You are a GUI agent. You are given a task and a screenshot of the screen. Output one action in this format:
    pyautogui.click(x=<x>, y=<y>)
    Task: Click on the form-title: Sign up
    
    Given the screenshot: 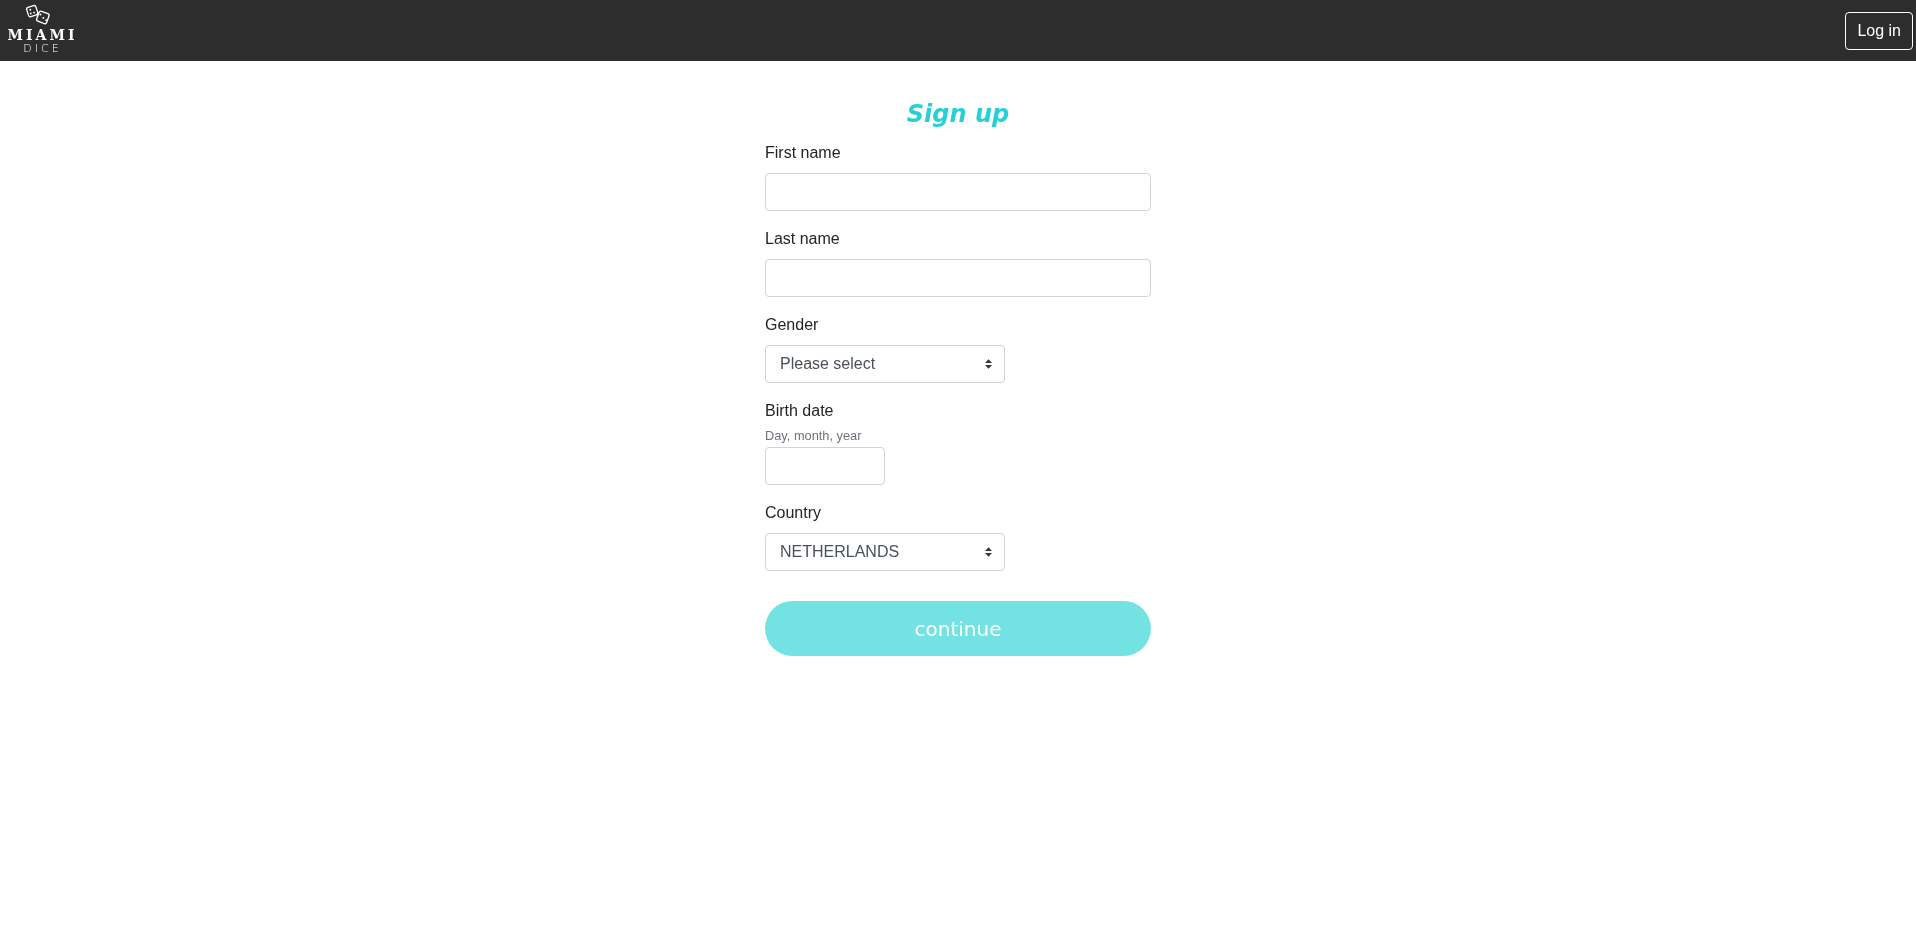 What is the action you would take?
    pyautogui.click(x=958, y=114)
    